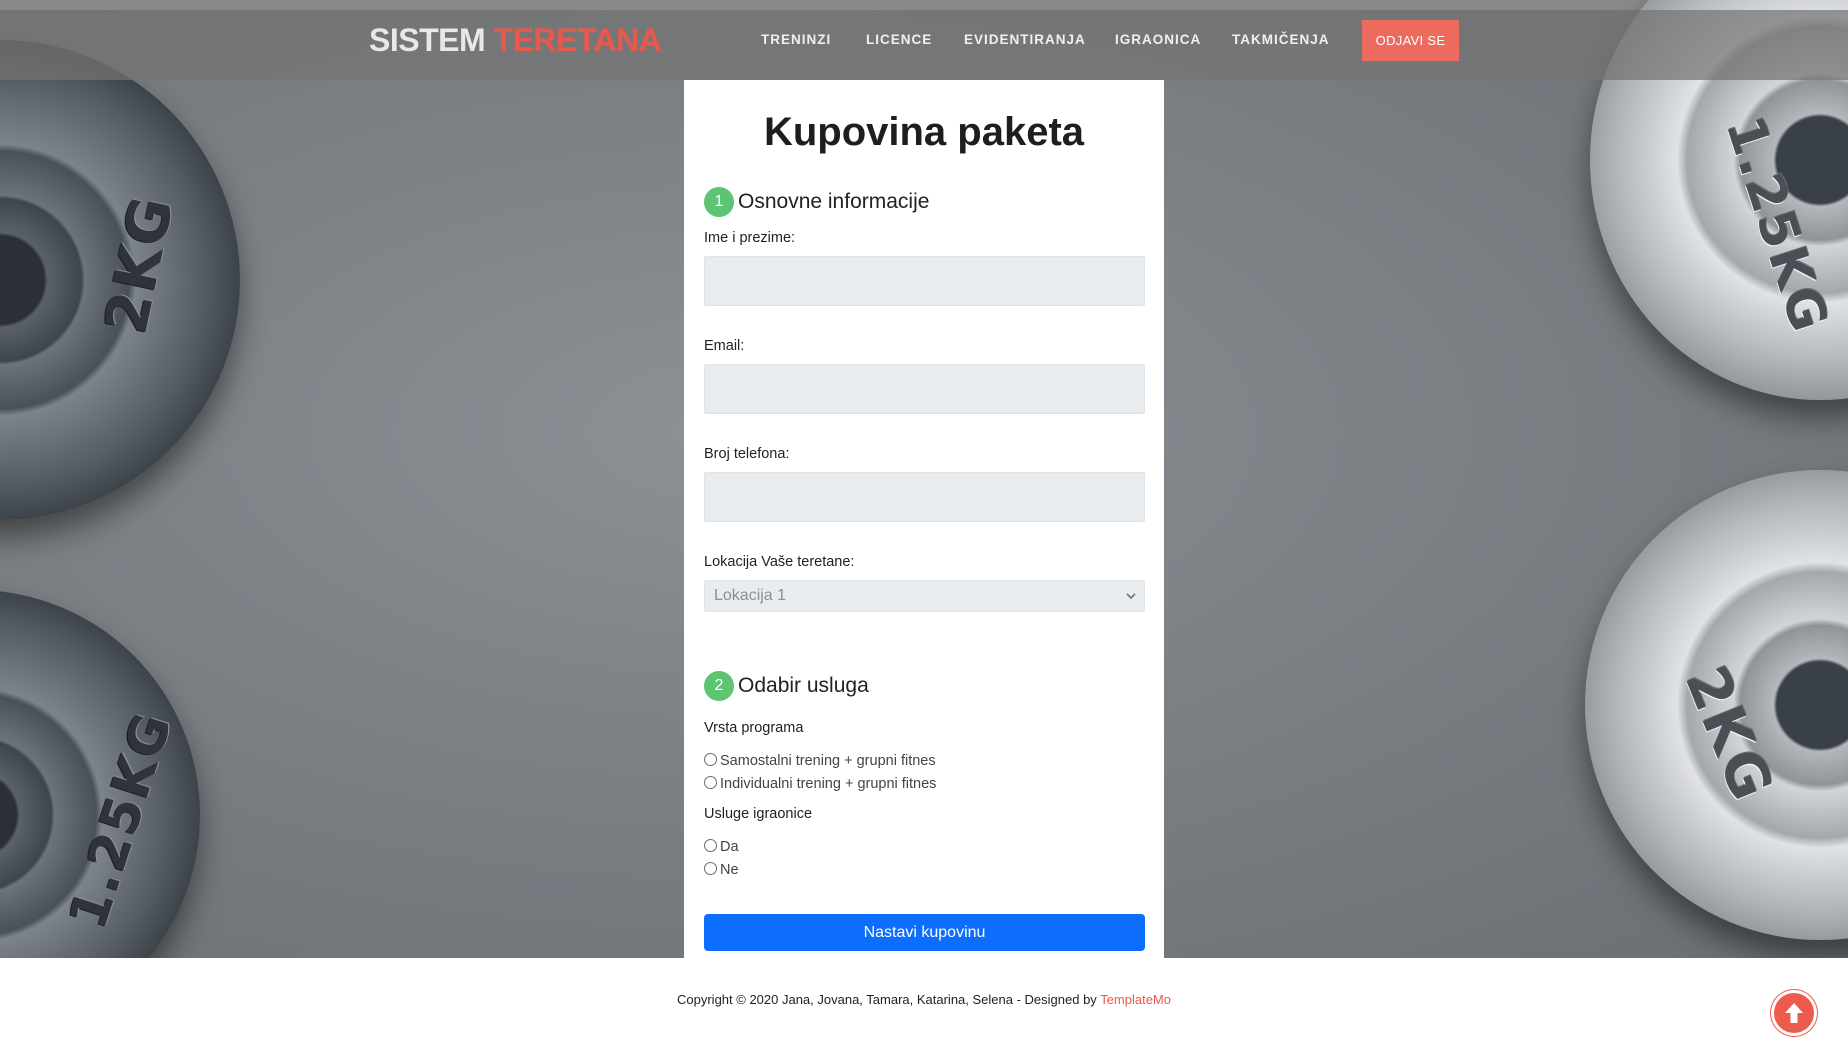 Image resolution: width=1848 pixels, height=1060 pixels. I want to click on program-label: Vrsta programa, so click(754, 728).